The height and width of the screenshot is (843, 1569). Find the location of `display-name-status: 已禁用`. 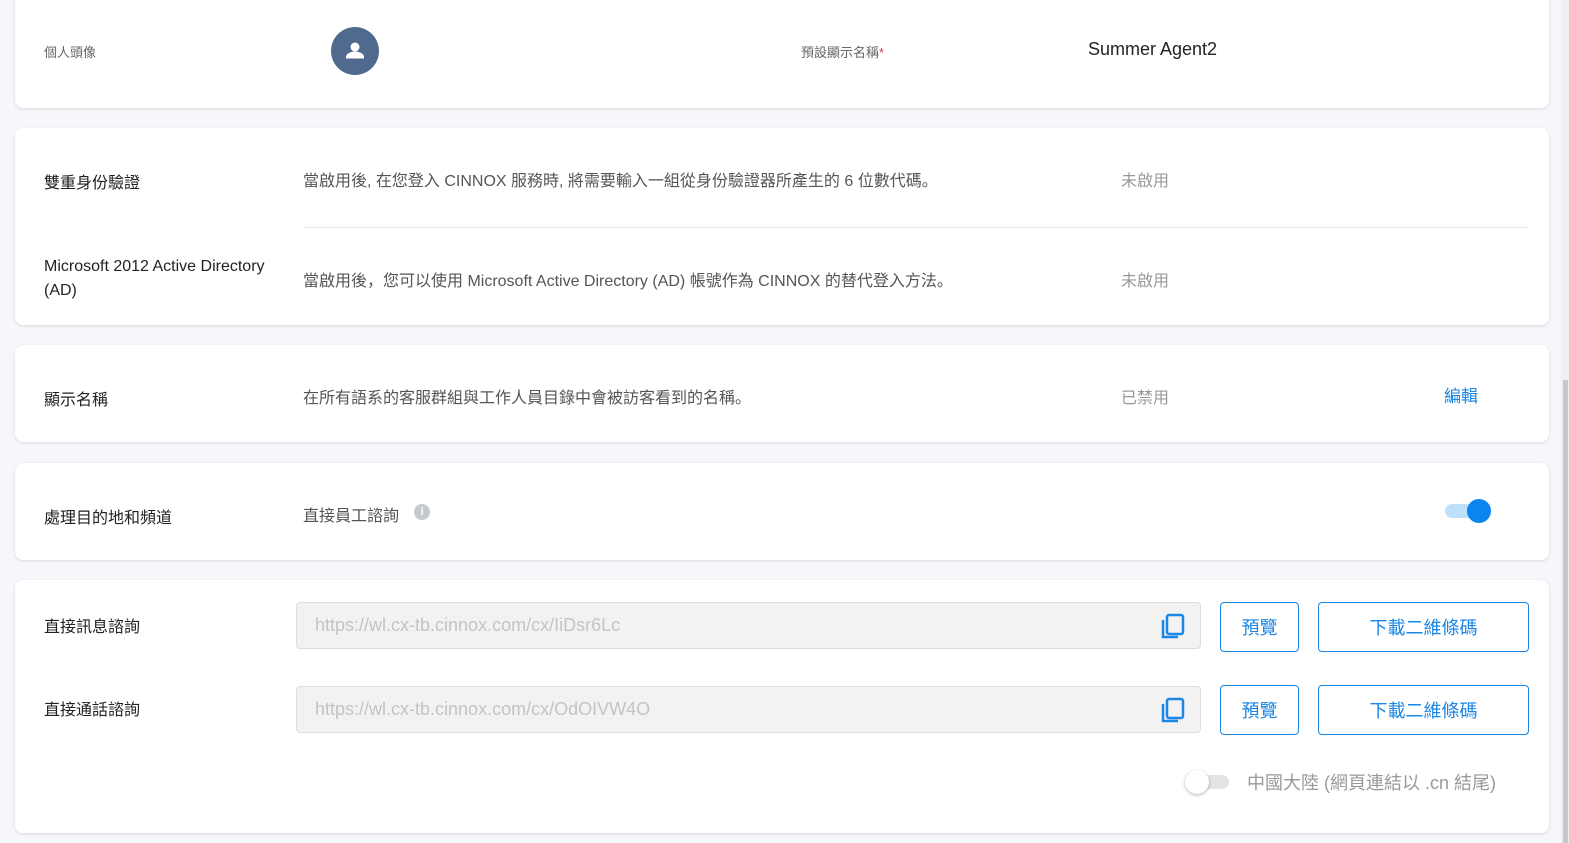

display-name-status: 已禁用 is located at coordinates (1145, 398).